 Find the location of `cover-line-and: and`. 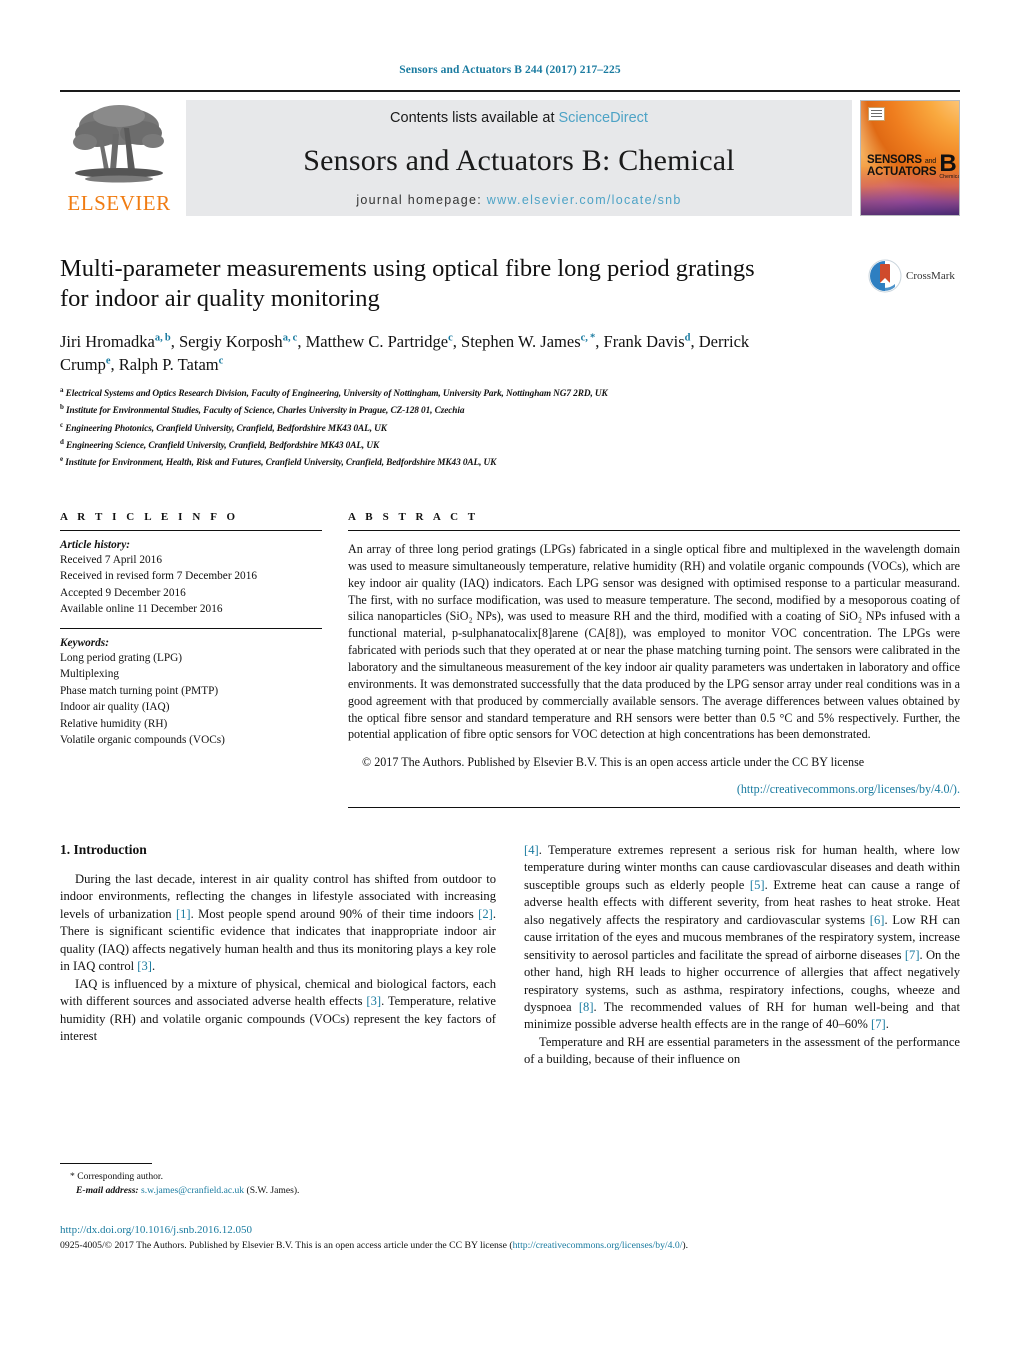

cover-line-and: and is located at coordinates (930, 162).